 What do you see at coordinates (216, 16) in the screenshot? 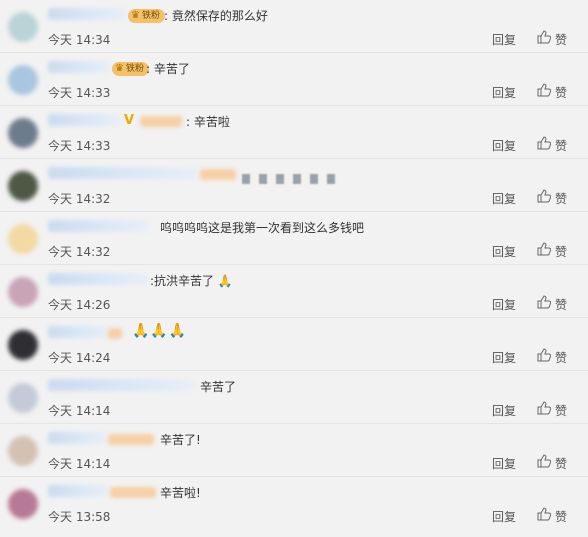
I see `comment-text: : 竟然保存的那么好` at bounding box center [216, 16].